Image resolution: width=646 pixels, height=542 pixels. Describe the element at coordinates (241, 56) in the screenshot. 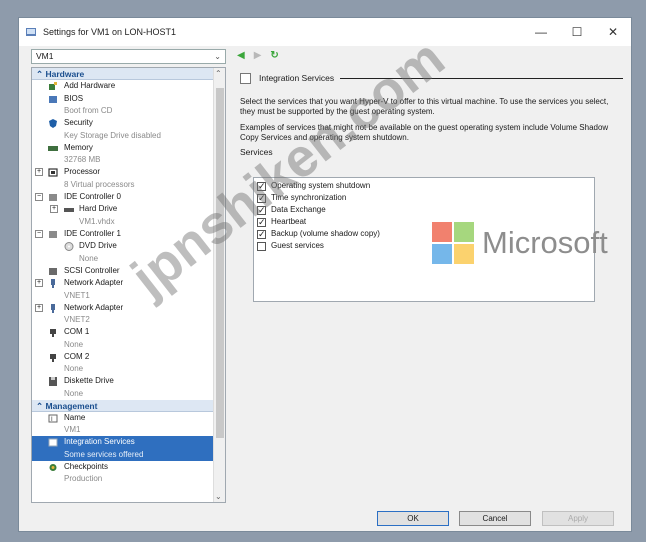

I see `back-arrow-icon: ◀` at that location.